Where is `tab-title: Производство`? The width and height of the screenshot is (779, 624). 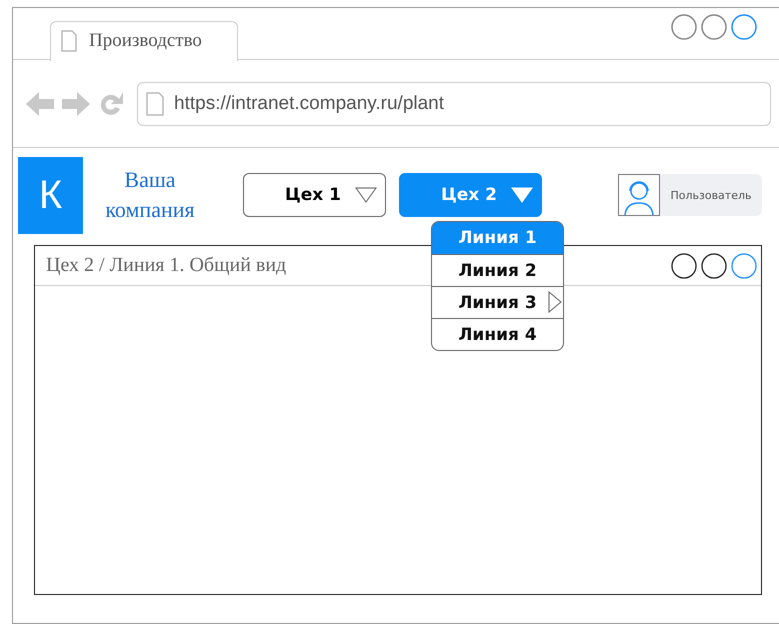
tab-title: Производство is located at coordinates (145, 41).